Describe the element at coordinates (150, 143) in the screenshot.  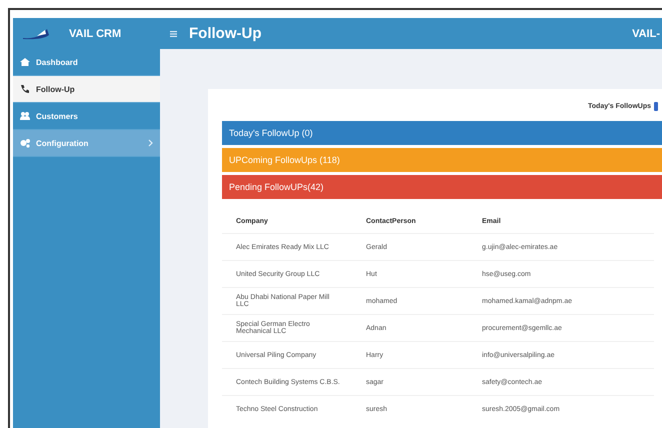
I see `chevron-icon` at that location.